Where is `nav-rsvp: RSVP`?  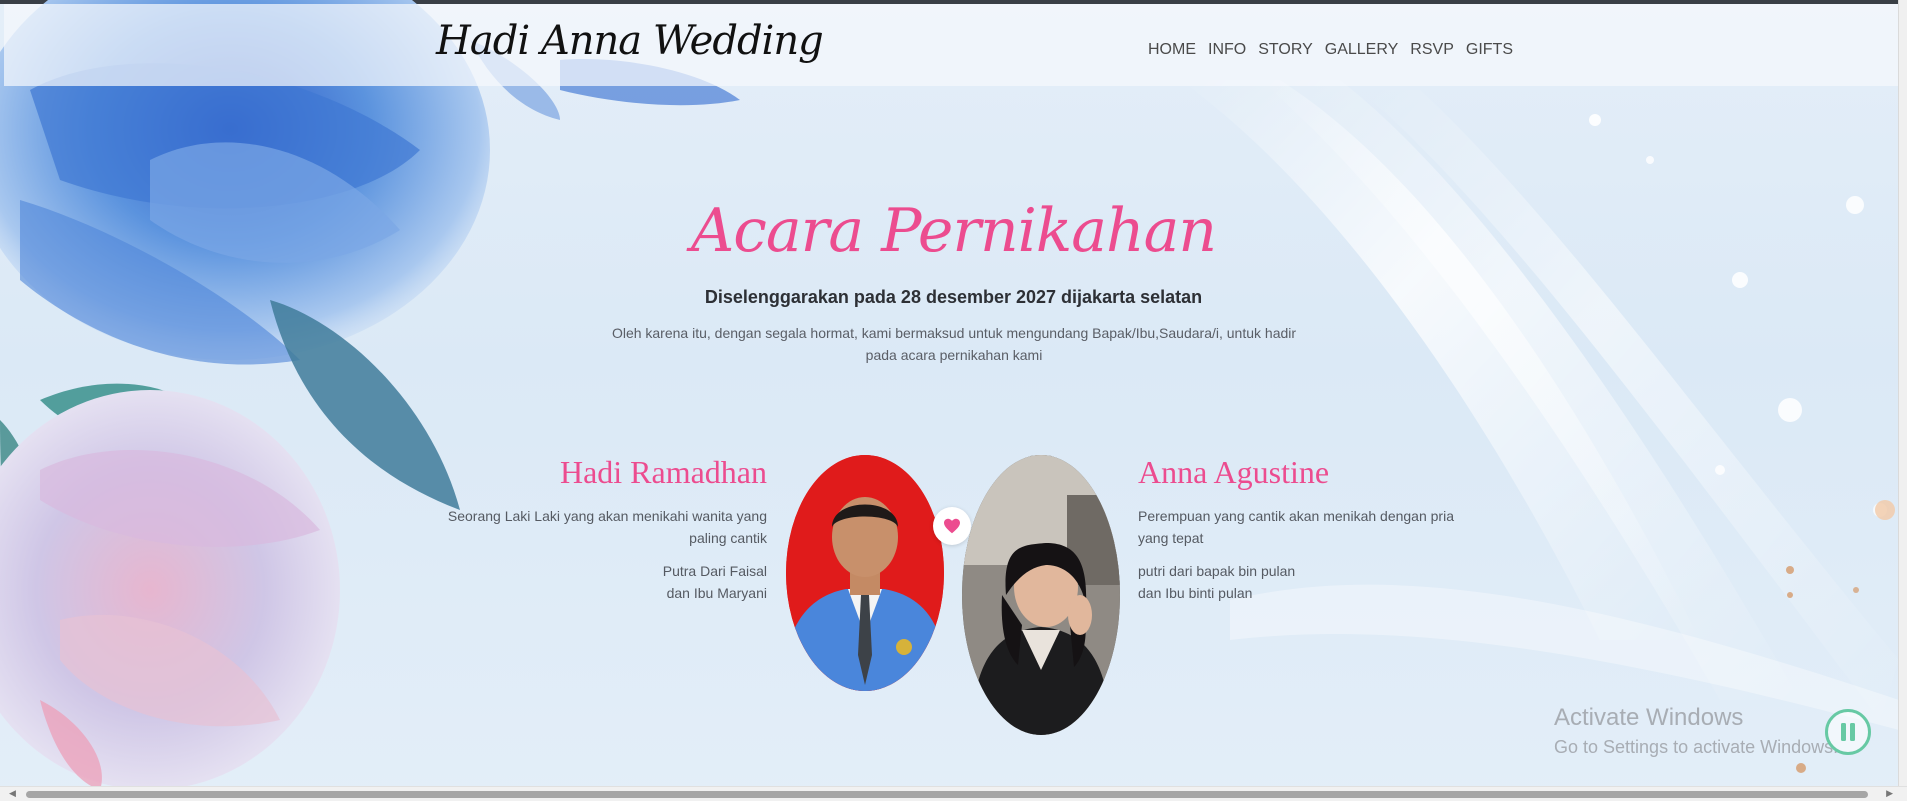 nav-rsvp: RSVP is located at coordinates (1432, 50).